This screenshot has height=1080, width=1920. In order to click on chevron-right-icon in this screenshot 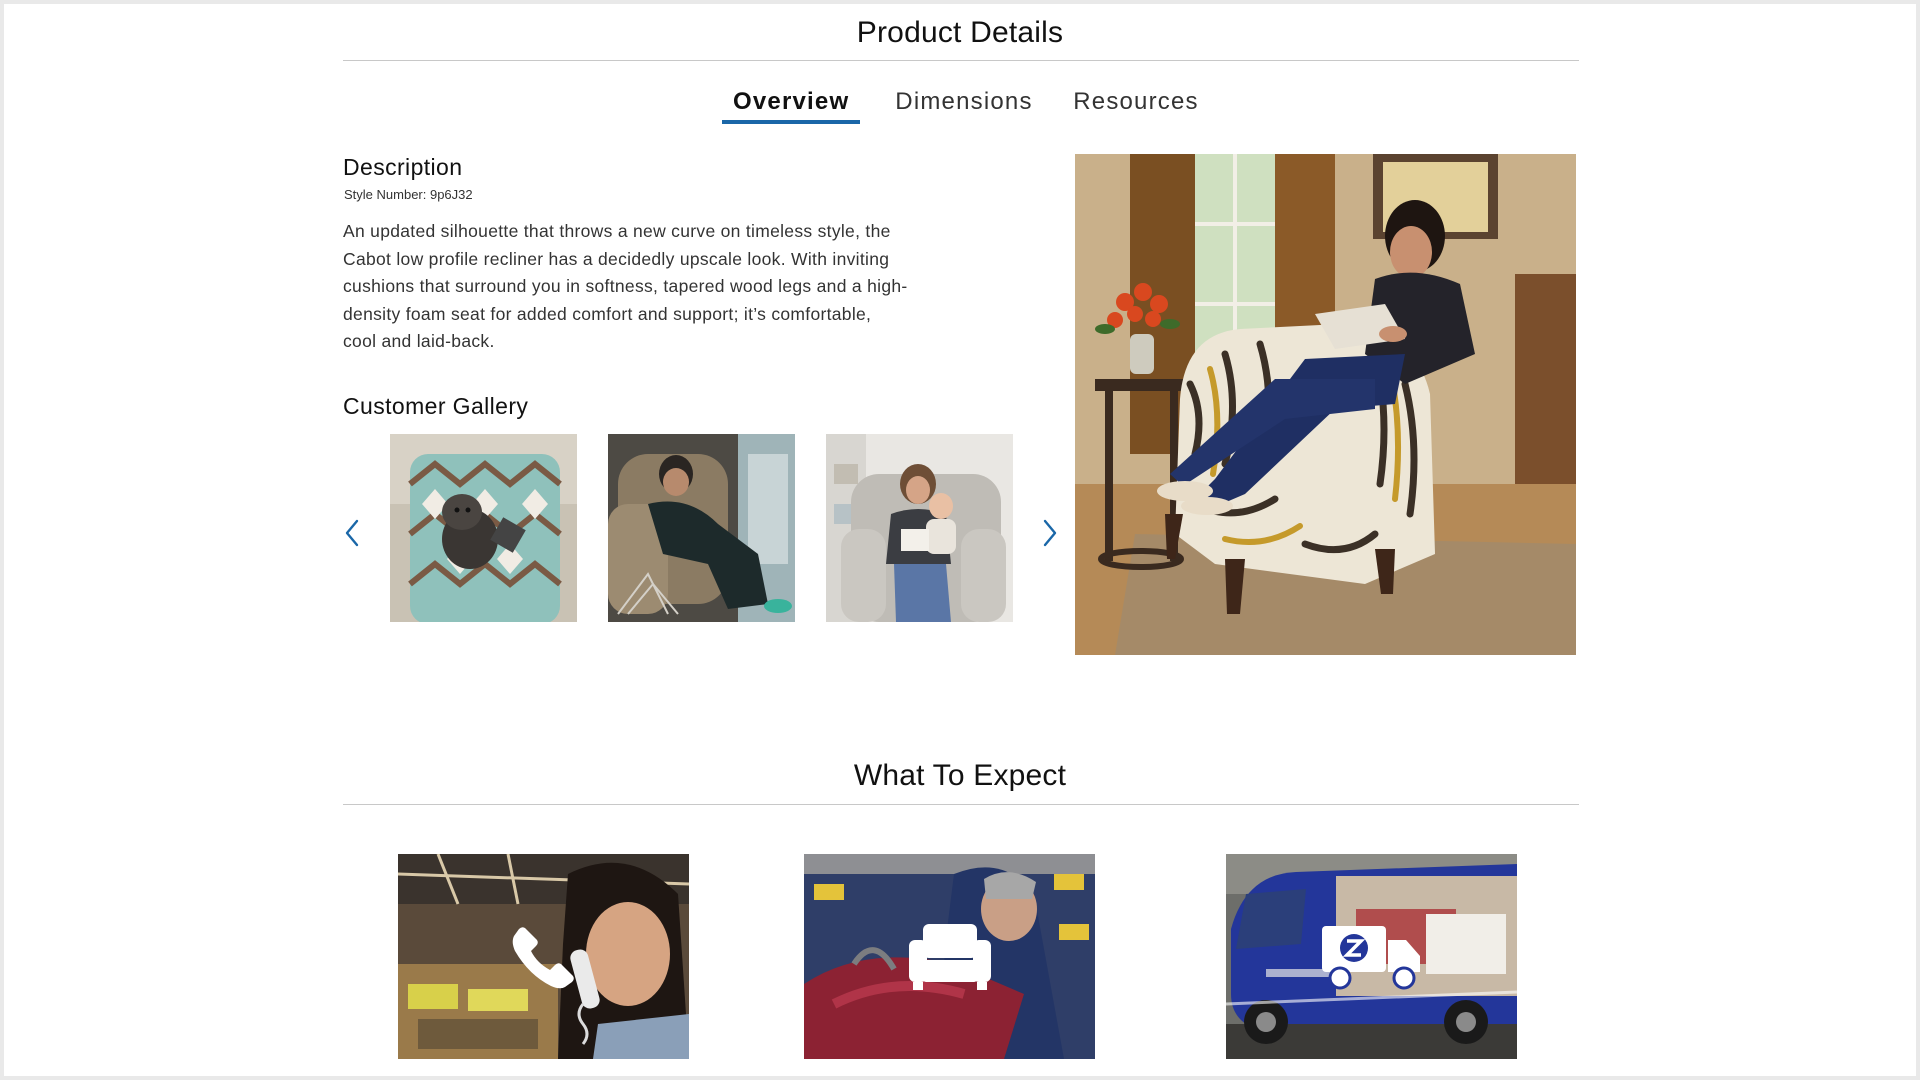, I will do `click(1050, 533)`.